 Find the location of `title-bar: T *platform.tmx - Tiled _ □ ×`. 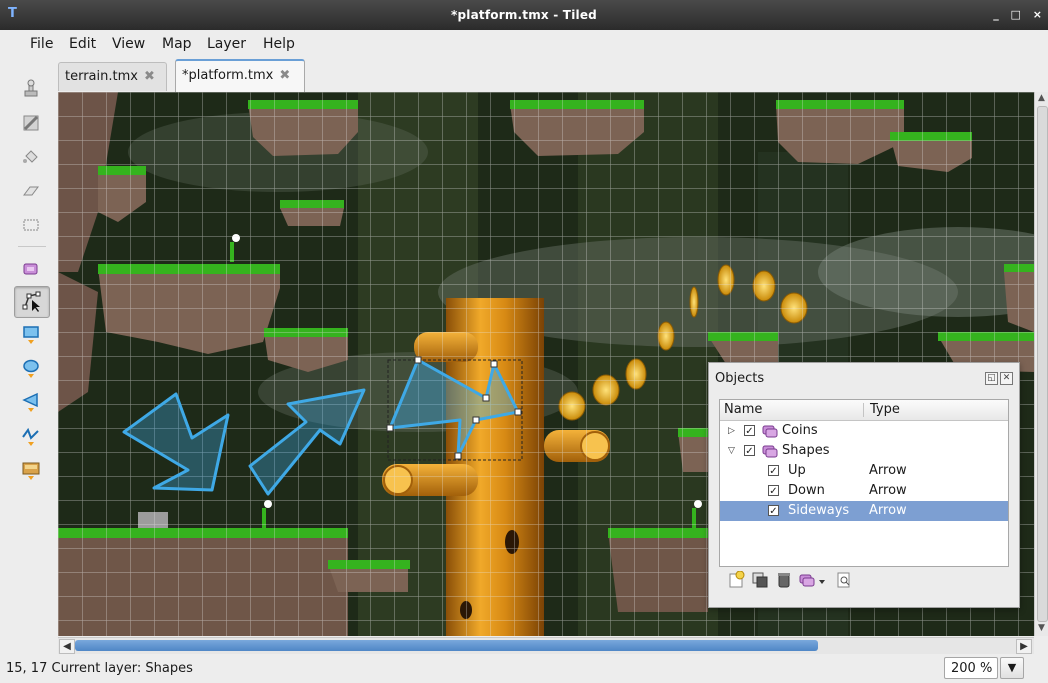

title-bar: T *platform.tmx - Tiled _ □ × is located at coordinates (524, 15).